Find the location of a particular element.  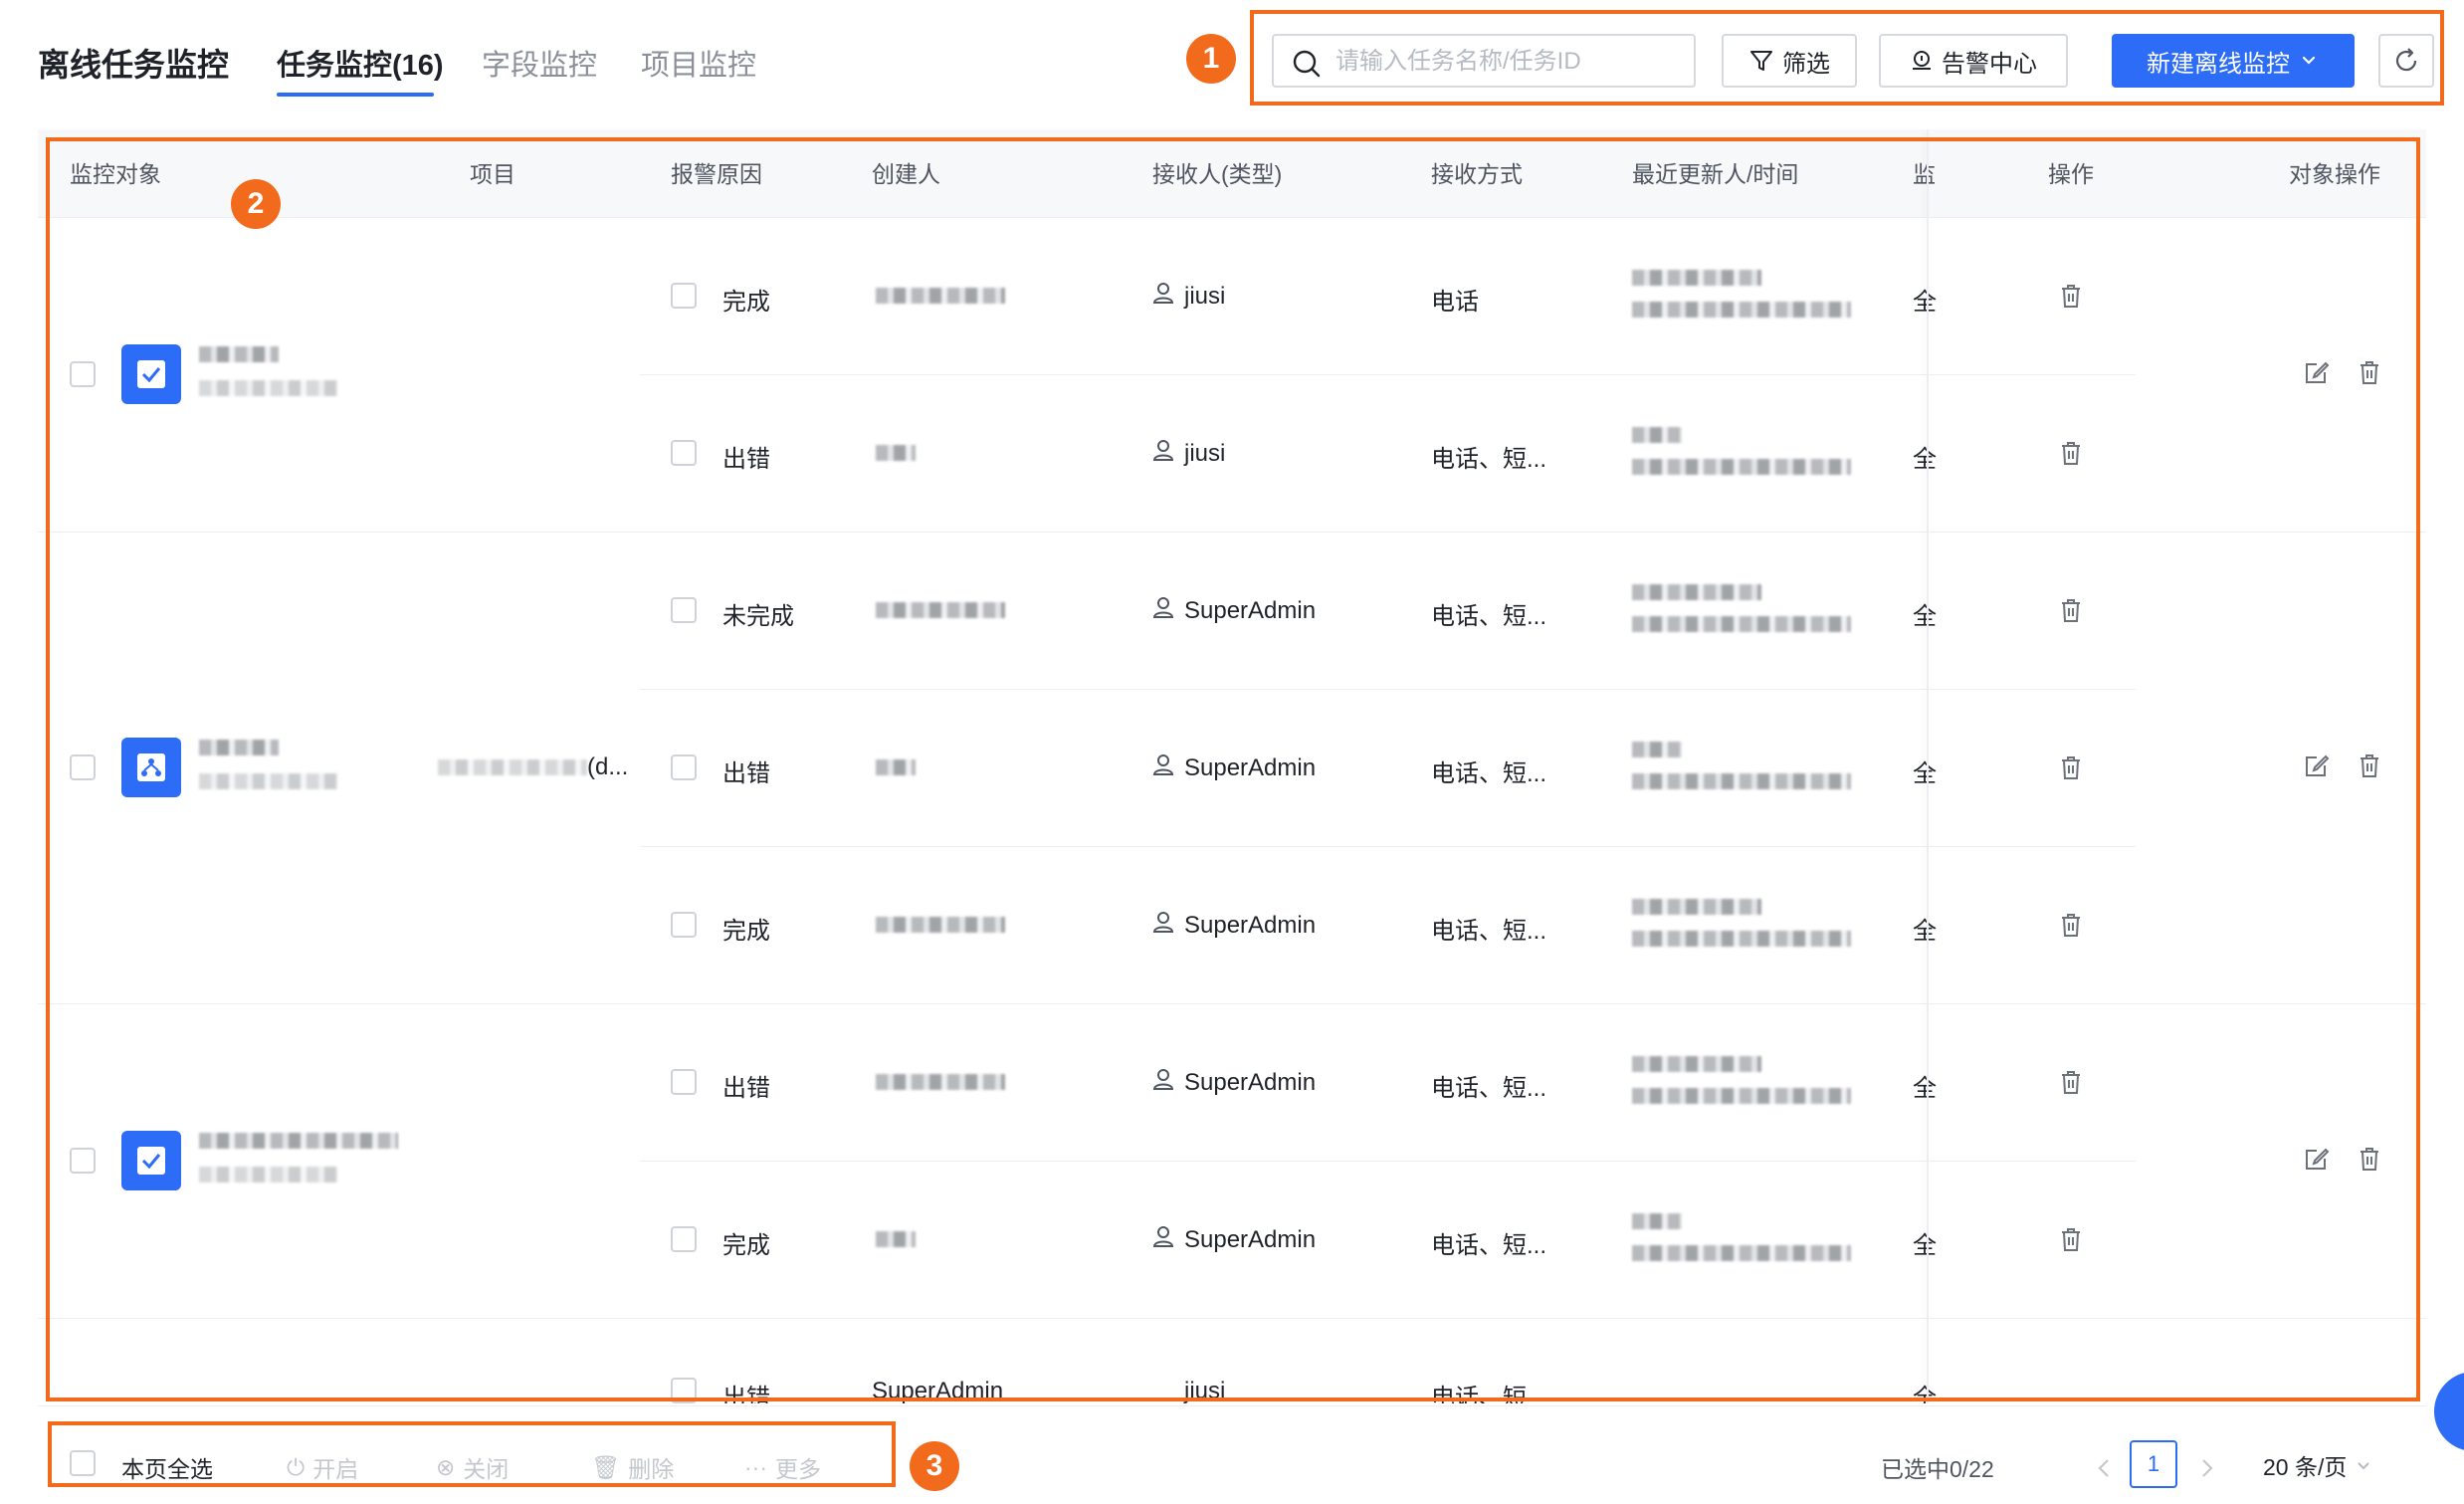

annotation-badge-3: 3 is located at coordinates (934, 1466).